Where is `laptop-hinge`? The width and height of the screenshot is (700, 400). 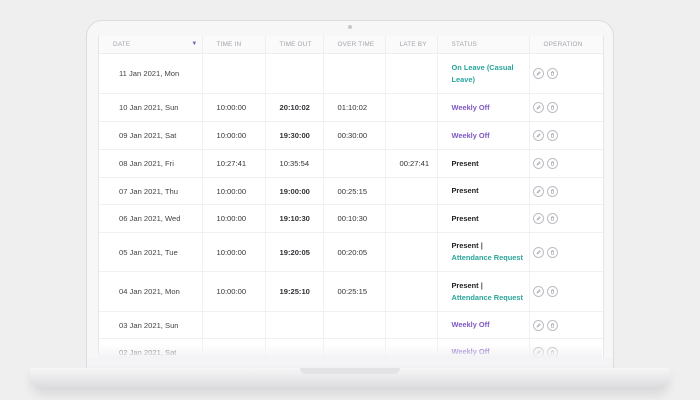 laptop-hinge is located at coordinates (350, 363).